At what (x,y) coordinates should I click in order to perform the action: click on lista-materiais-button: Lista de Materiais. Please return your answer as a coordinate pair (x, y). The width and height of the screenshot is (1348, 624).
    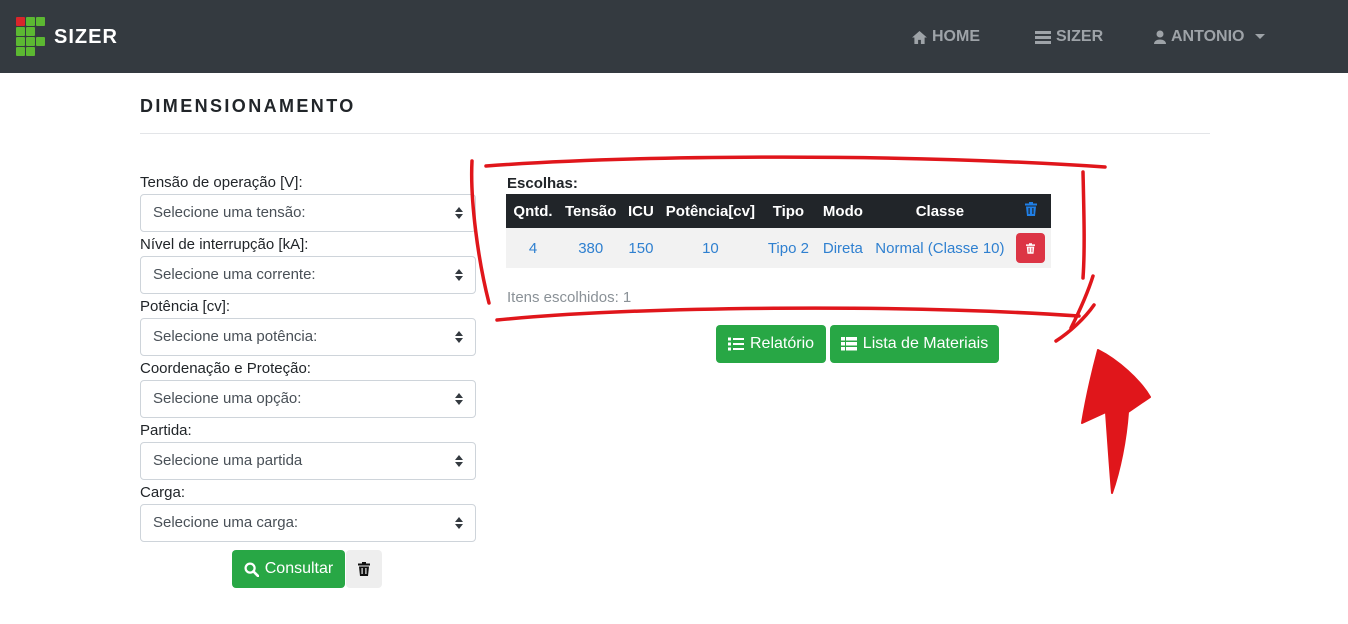
    Looking at the image, I should click on (914, 344).